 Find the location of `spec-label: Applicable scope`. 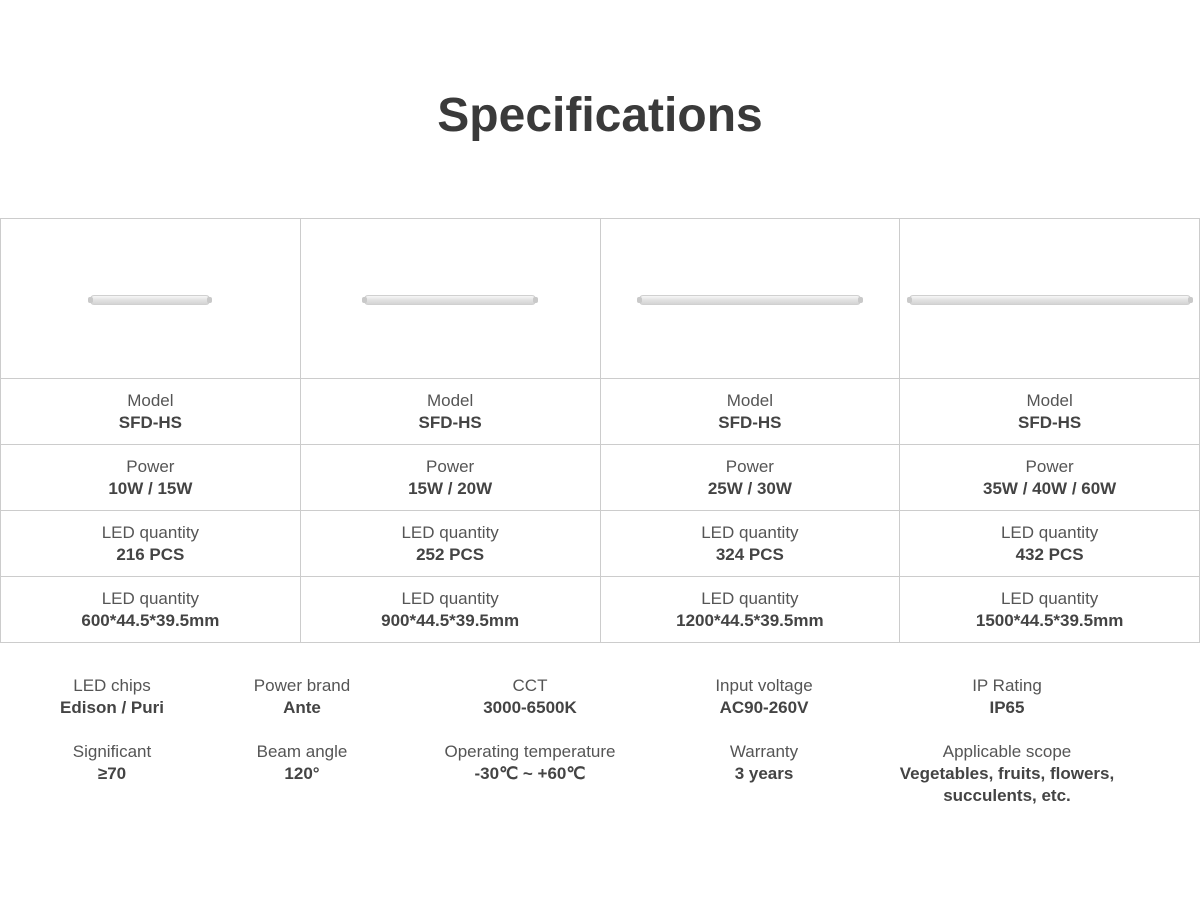

spec-label: Applicable scope is located at coordinates (1007, 751).